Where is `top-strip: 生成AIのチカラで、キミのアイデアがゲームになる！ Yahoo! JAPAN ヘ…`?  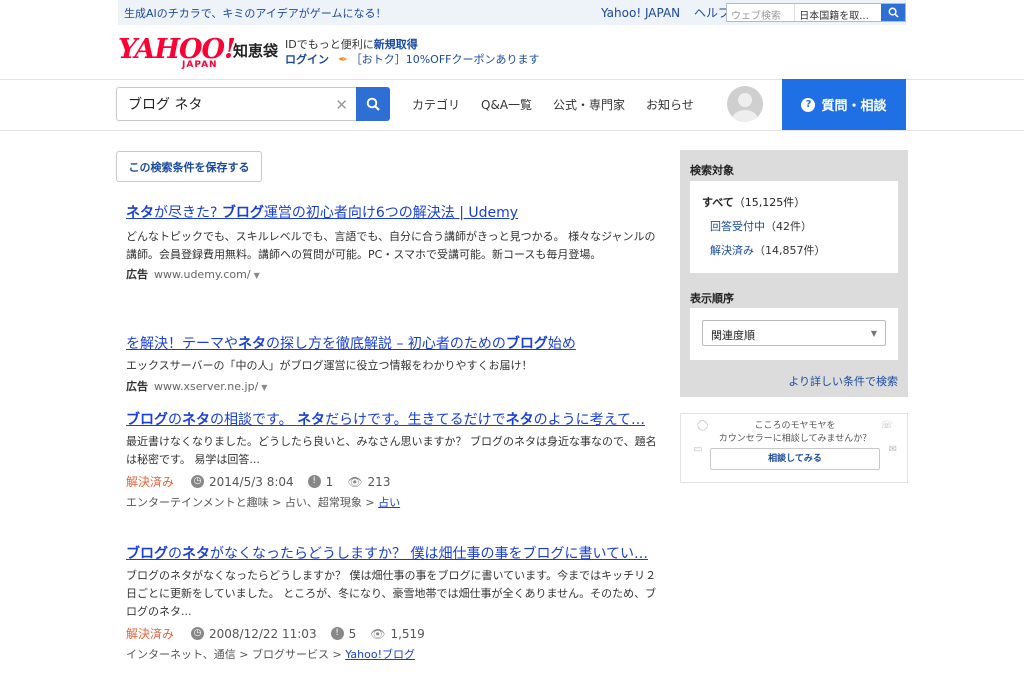 top-strip: 生成AIのチカラで、キミのアイデアがゲームになる！ Yahoo! JAPAN ヘ… is located at coordinates (512, 12).